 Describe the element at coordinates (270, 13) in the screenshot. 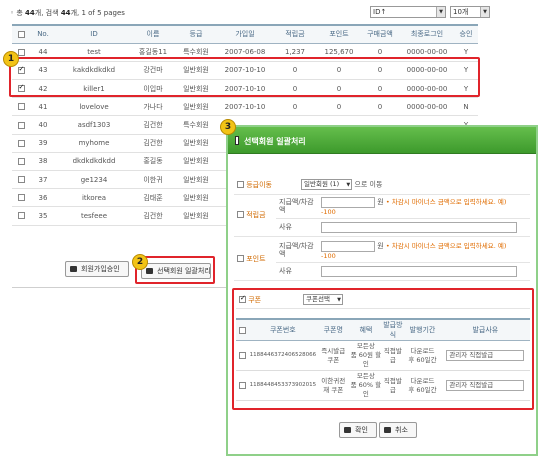

I see `list-summary-bar: ◦ 총 44개, 검색 44개, 1 of 5 pages ID↑ ▼ 10개 ▼` at that location.